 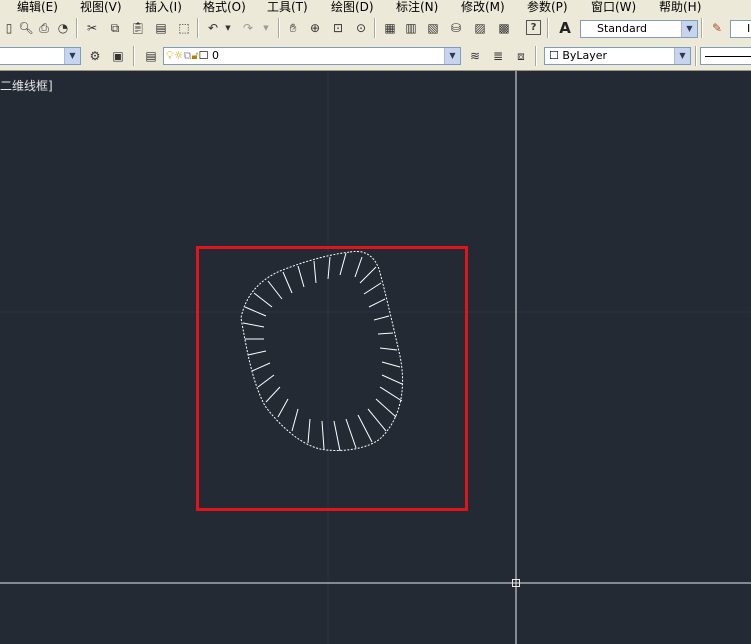 I want to click on dim-style-select: I, so click(x=740, y=29).